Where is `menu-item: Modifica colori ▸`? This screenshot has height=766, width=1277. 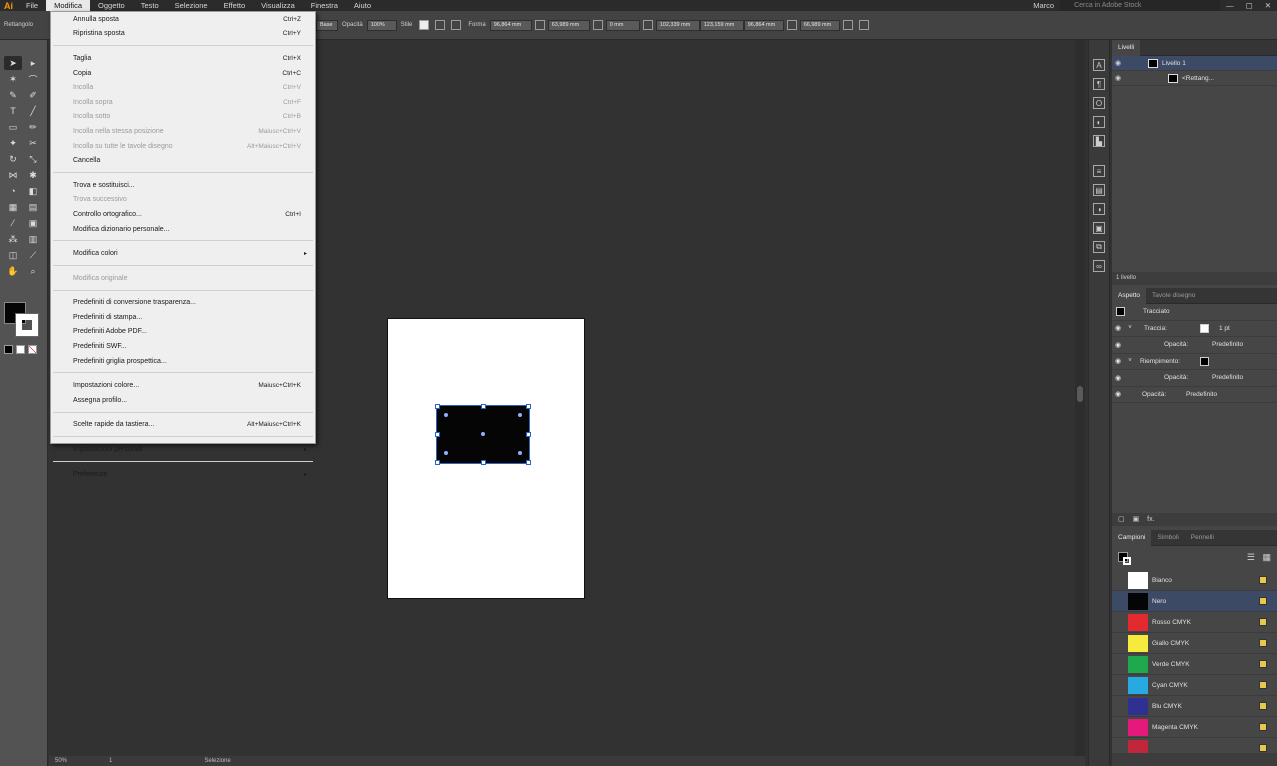 menu-item: Modifica colori ▸ is located at coordinates (183, 253).